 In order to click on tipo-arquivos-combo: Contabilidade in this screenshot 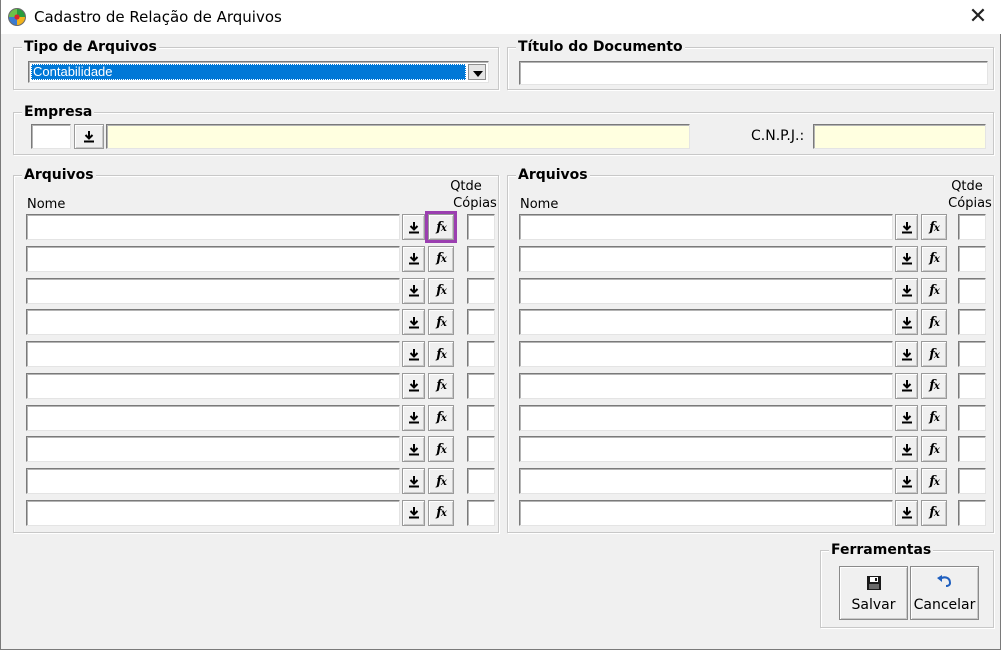, I will do `click(258, 72)`.